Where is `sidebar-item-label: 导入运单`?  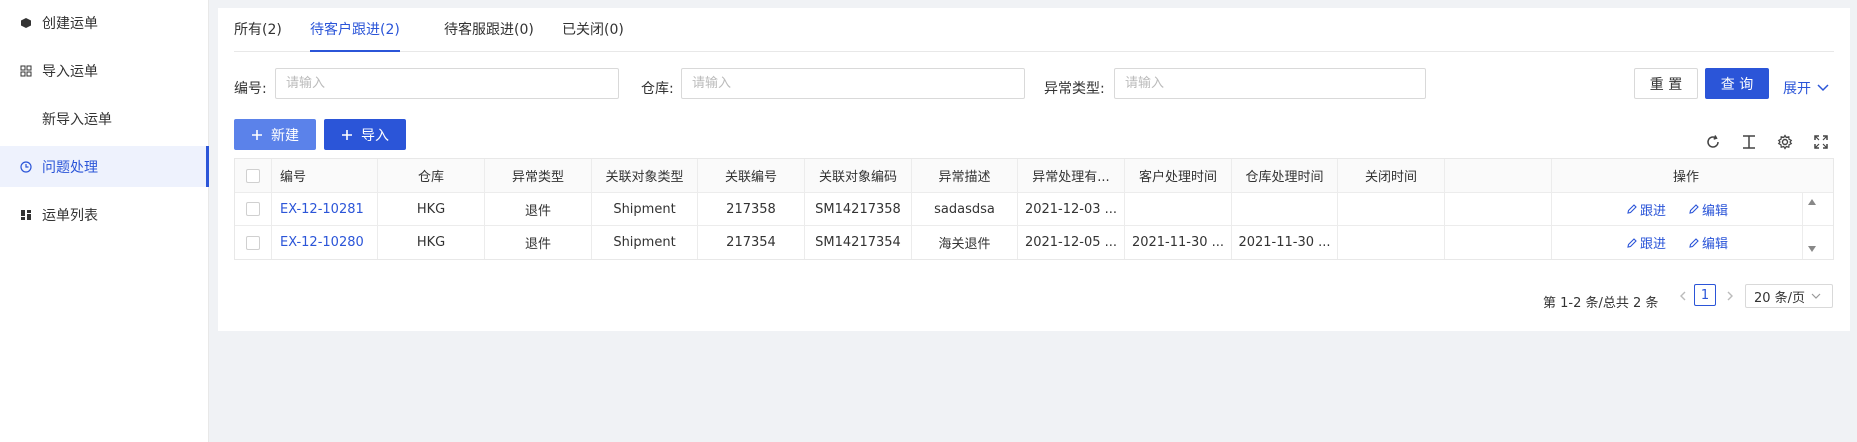
sidebar-item-label: 导入运单 is located at coordinates (70, 71).